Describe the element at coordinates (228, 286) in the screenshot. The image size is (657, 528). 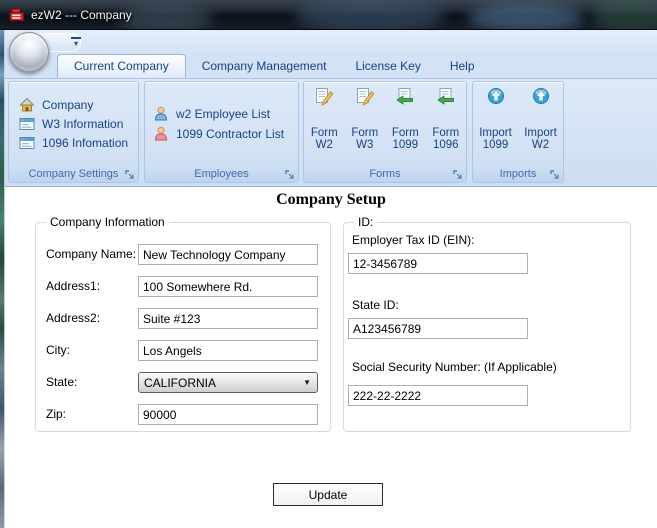
I see `address1-input` at that location.